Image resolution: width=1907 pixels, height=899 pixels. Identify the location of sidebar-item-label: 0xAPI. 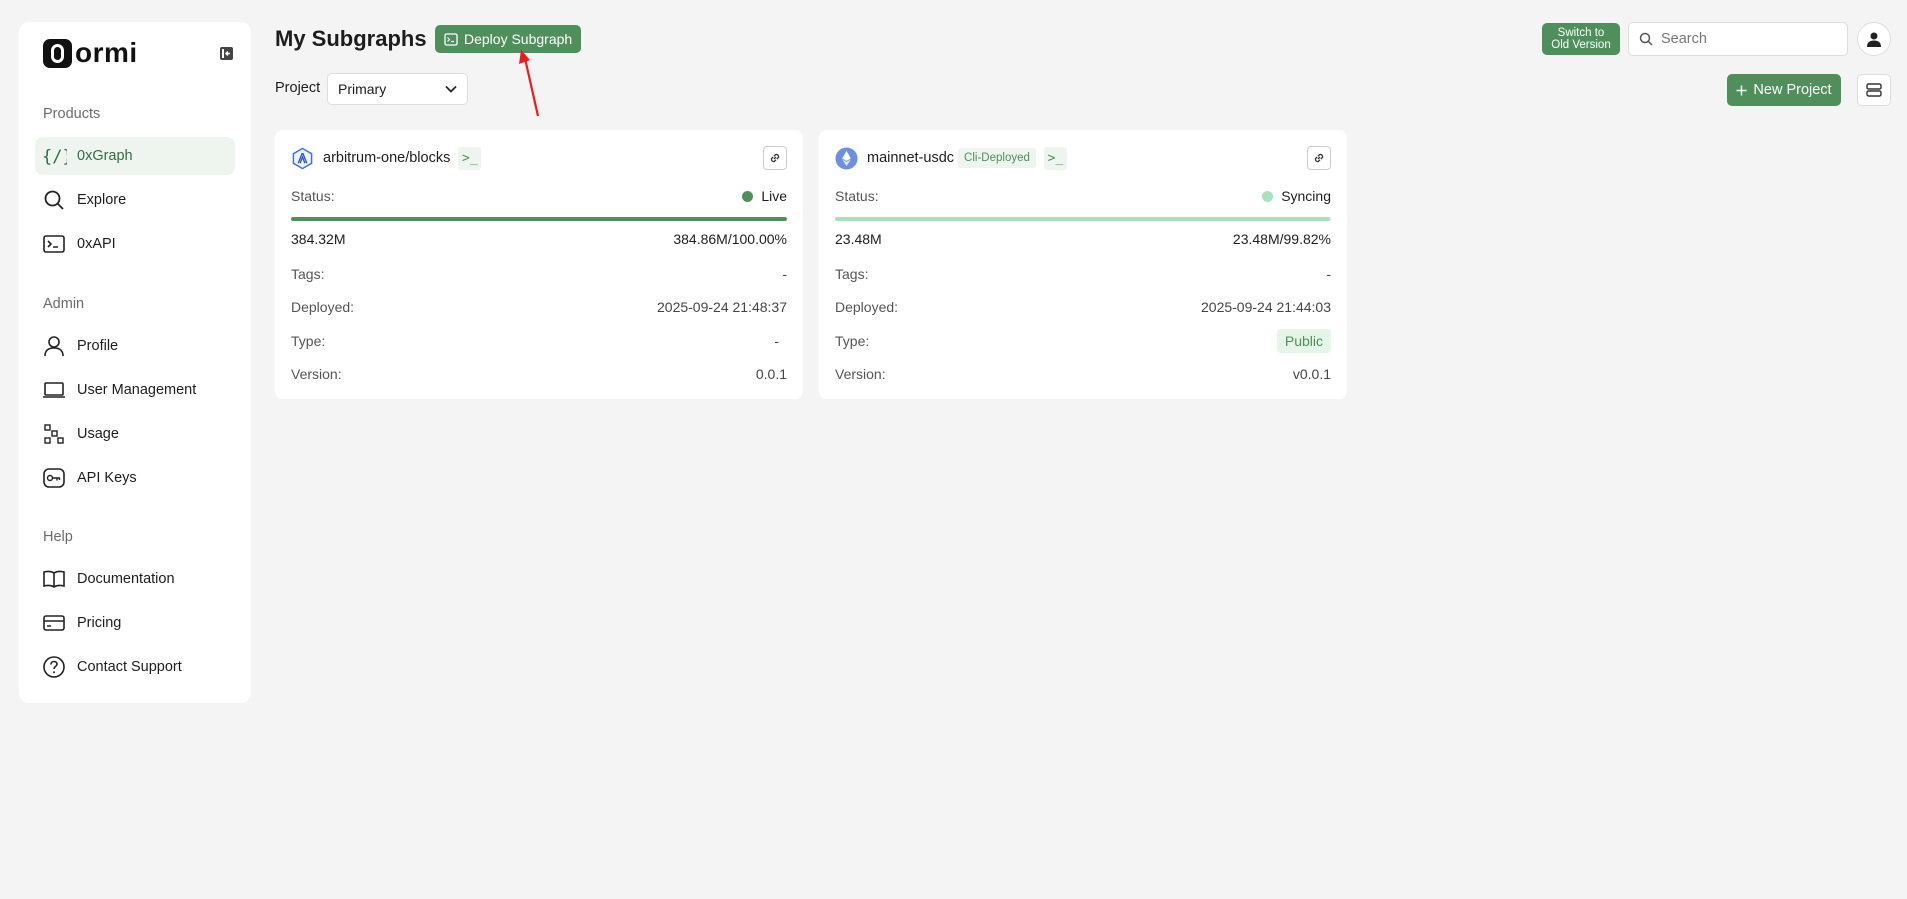
(96, 244).